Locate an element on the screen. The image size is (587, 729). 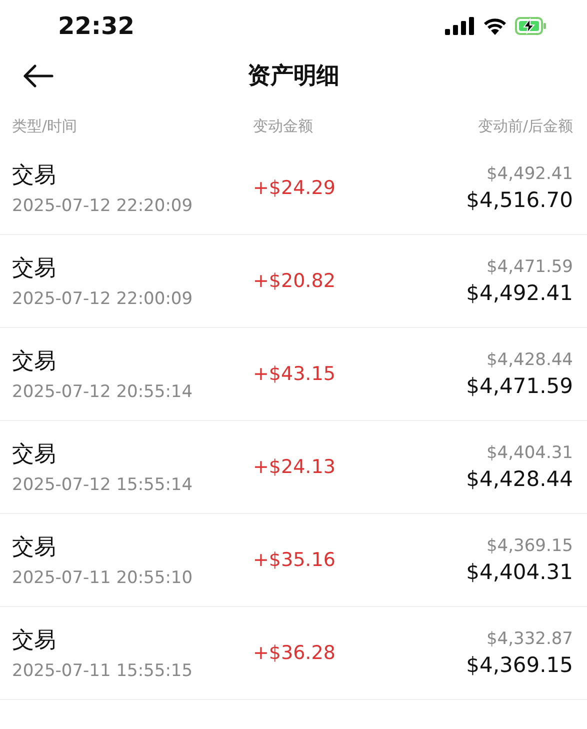
balance-before: $4,404.31 is located at coordinates (529, 453).